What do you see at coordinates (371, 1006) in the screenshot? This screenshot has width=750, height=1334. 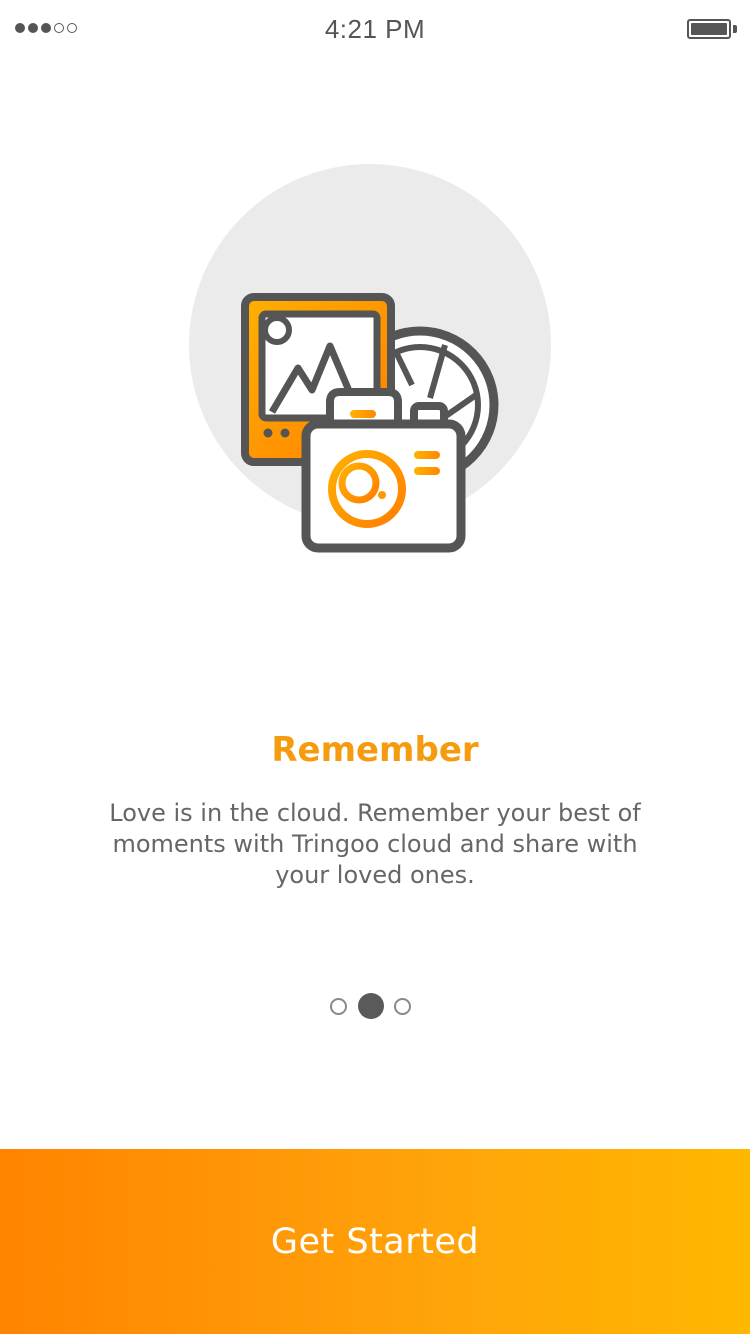 I see `page-dot-2-active` at bounding box center [371, 1006].